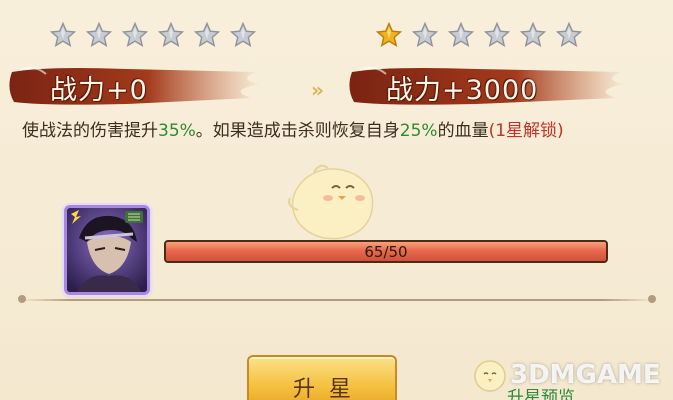  I want to click on desc-heal-bonus: 25%, so click(418, 131).